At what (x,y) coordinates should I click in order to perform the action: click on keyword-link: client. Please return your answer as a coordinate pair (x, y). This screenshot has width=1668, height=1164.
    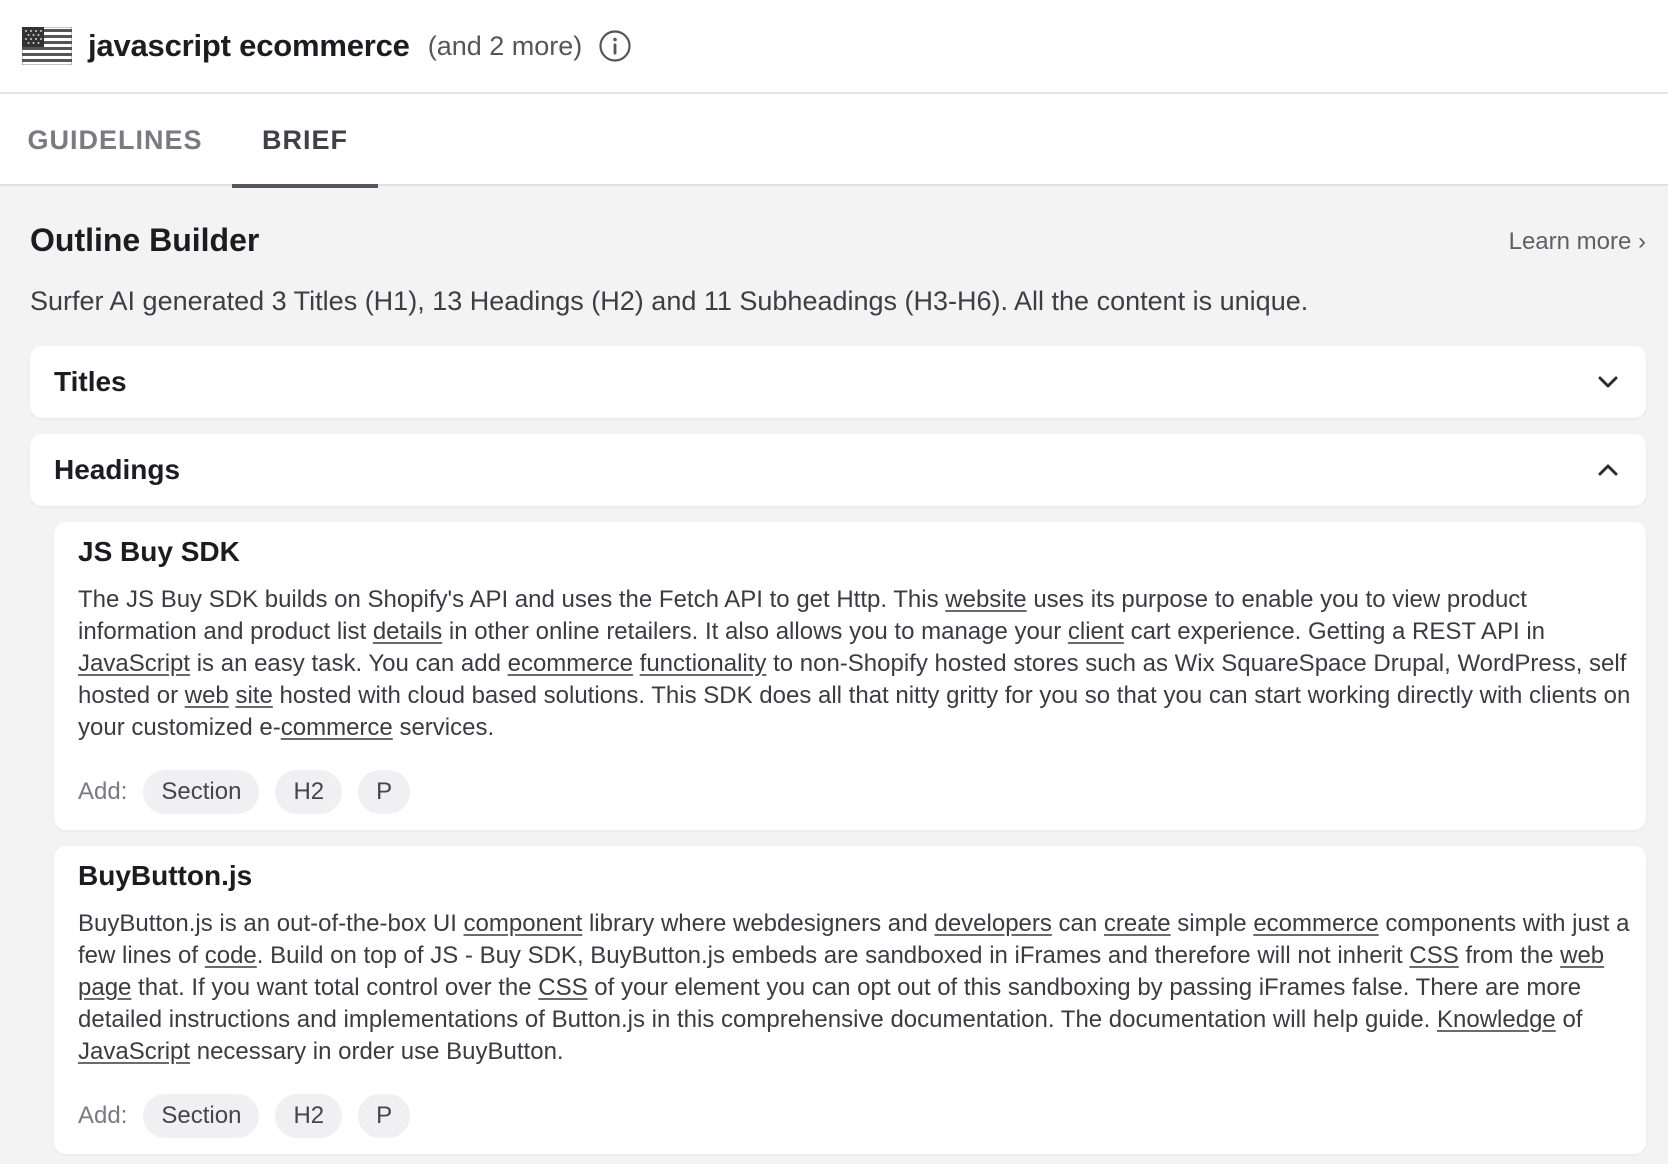
    Looking at the image, I should click on (1096, 631).